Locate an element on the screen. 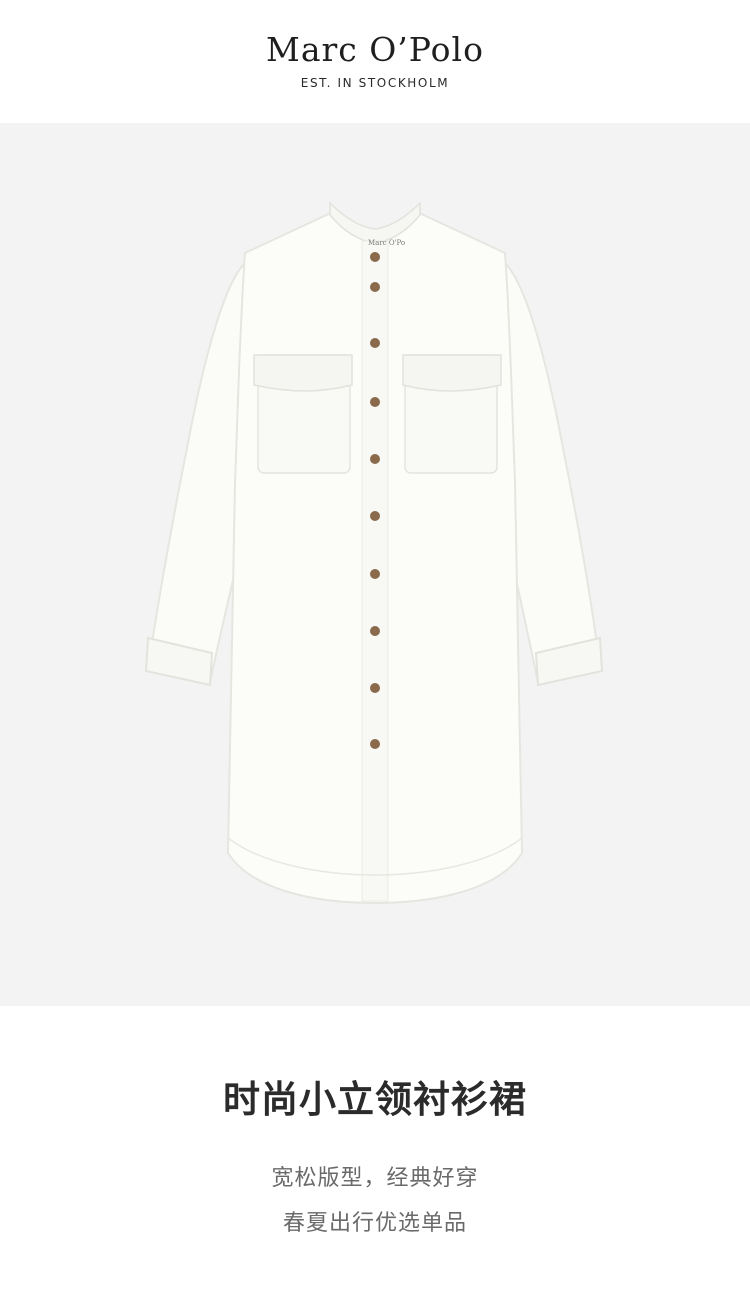  product-description-line-2: 春夏出行优选单品 is located at coordinates (374, 1223).